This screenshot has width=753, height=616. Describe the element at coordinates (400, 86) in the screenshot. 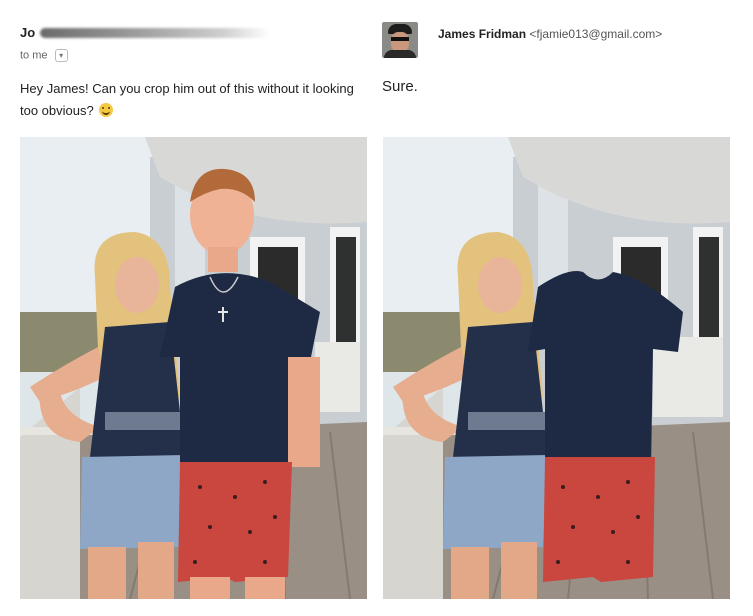

I see `reply-message: Sure.` at that location.